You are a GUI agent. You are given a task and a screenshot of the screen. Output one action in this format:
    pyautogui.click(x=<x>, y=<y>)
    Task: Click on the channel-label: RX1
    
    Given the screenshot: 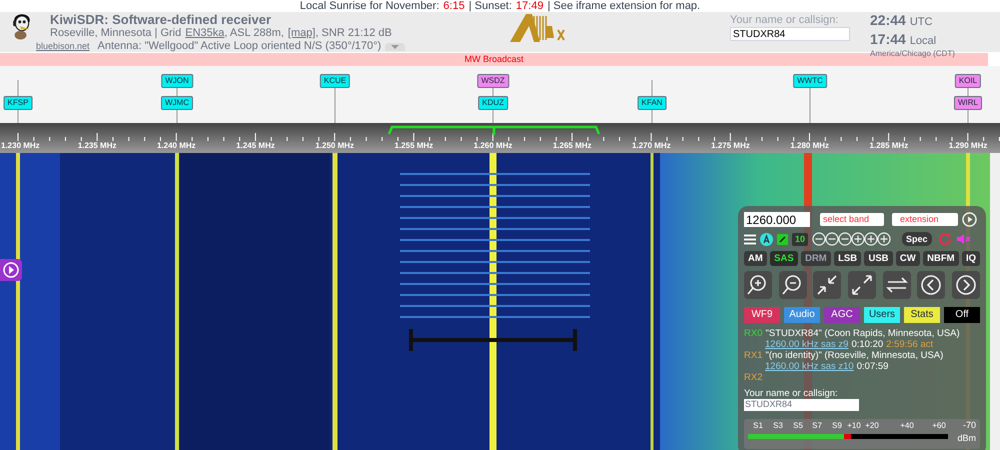 What is the action you would take?
    pyautogui.click(x=753, y=355)
    